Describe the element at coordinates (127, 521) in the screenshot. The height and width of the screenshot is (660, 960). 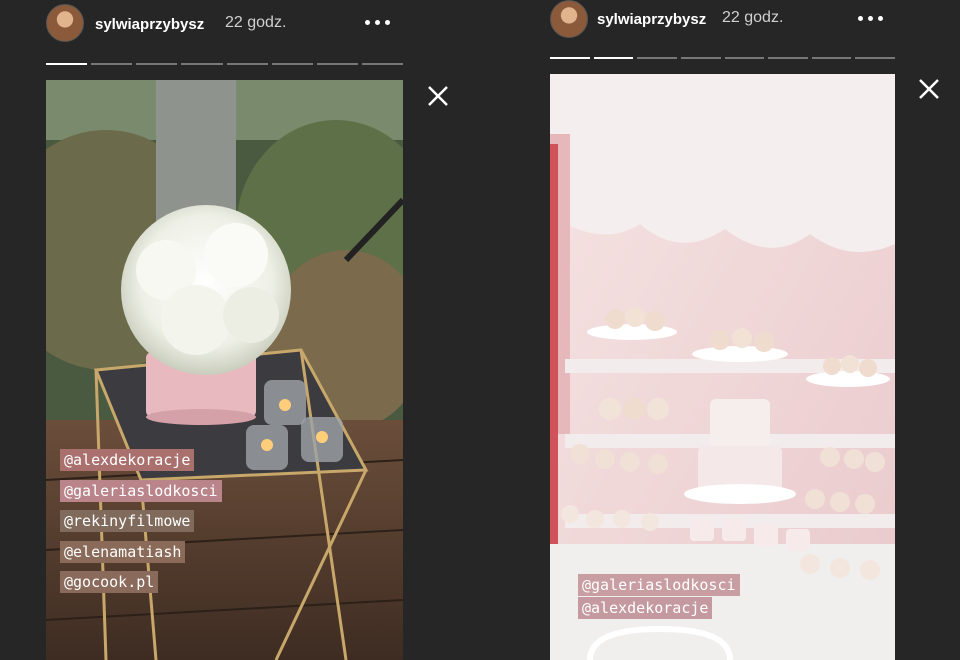
I see `mention-tag: @rekinyfilmowe` at that location.